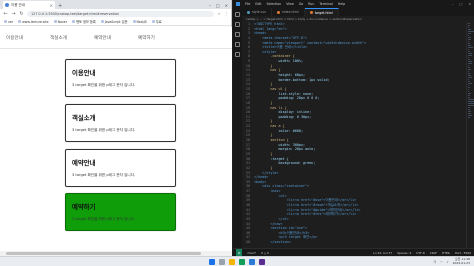 The height and width of the screenshot is (266, 474). I want to click on vscode-taskbar-icon, so click(252, 261).